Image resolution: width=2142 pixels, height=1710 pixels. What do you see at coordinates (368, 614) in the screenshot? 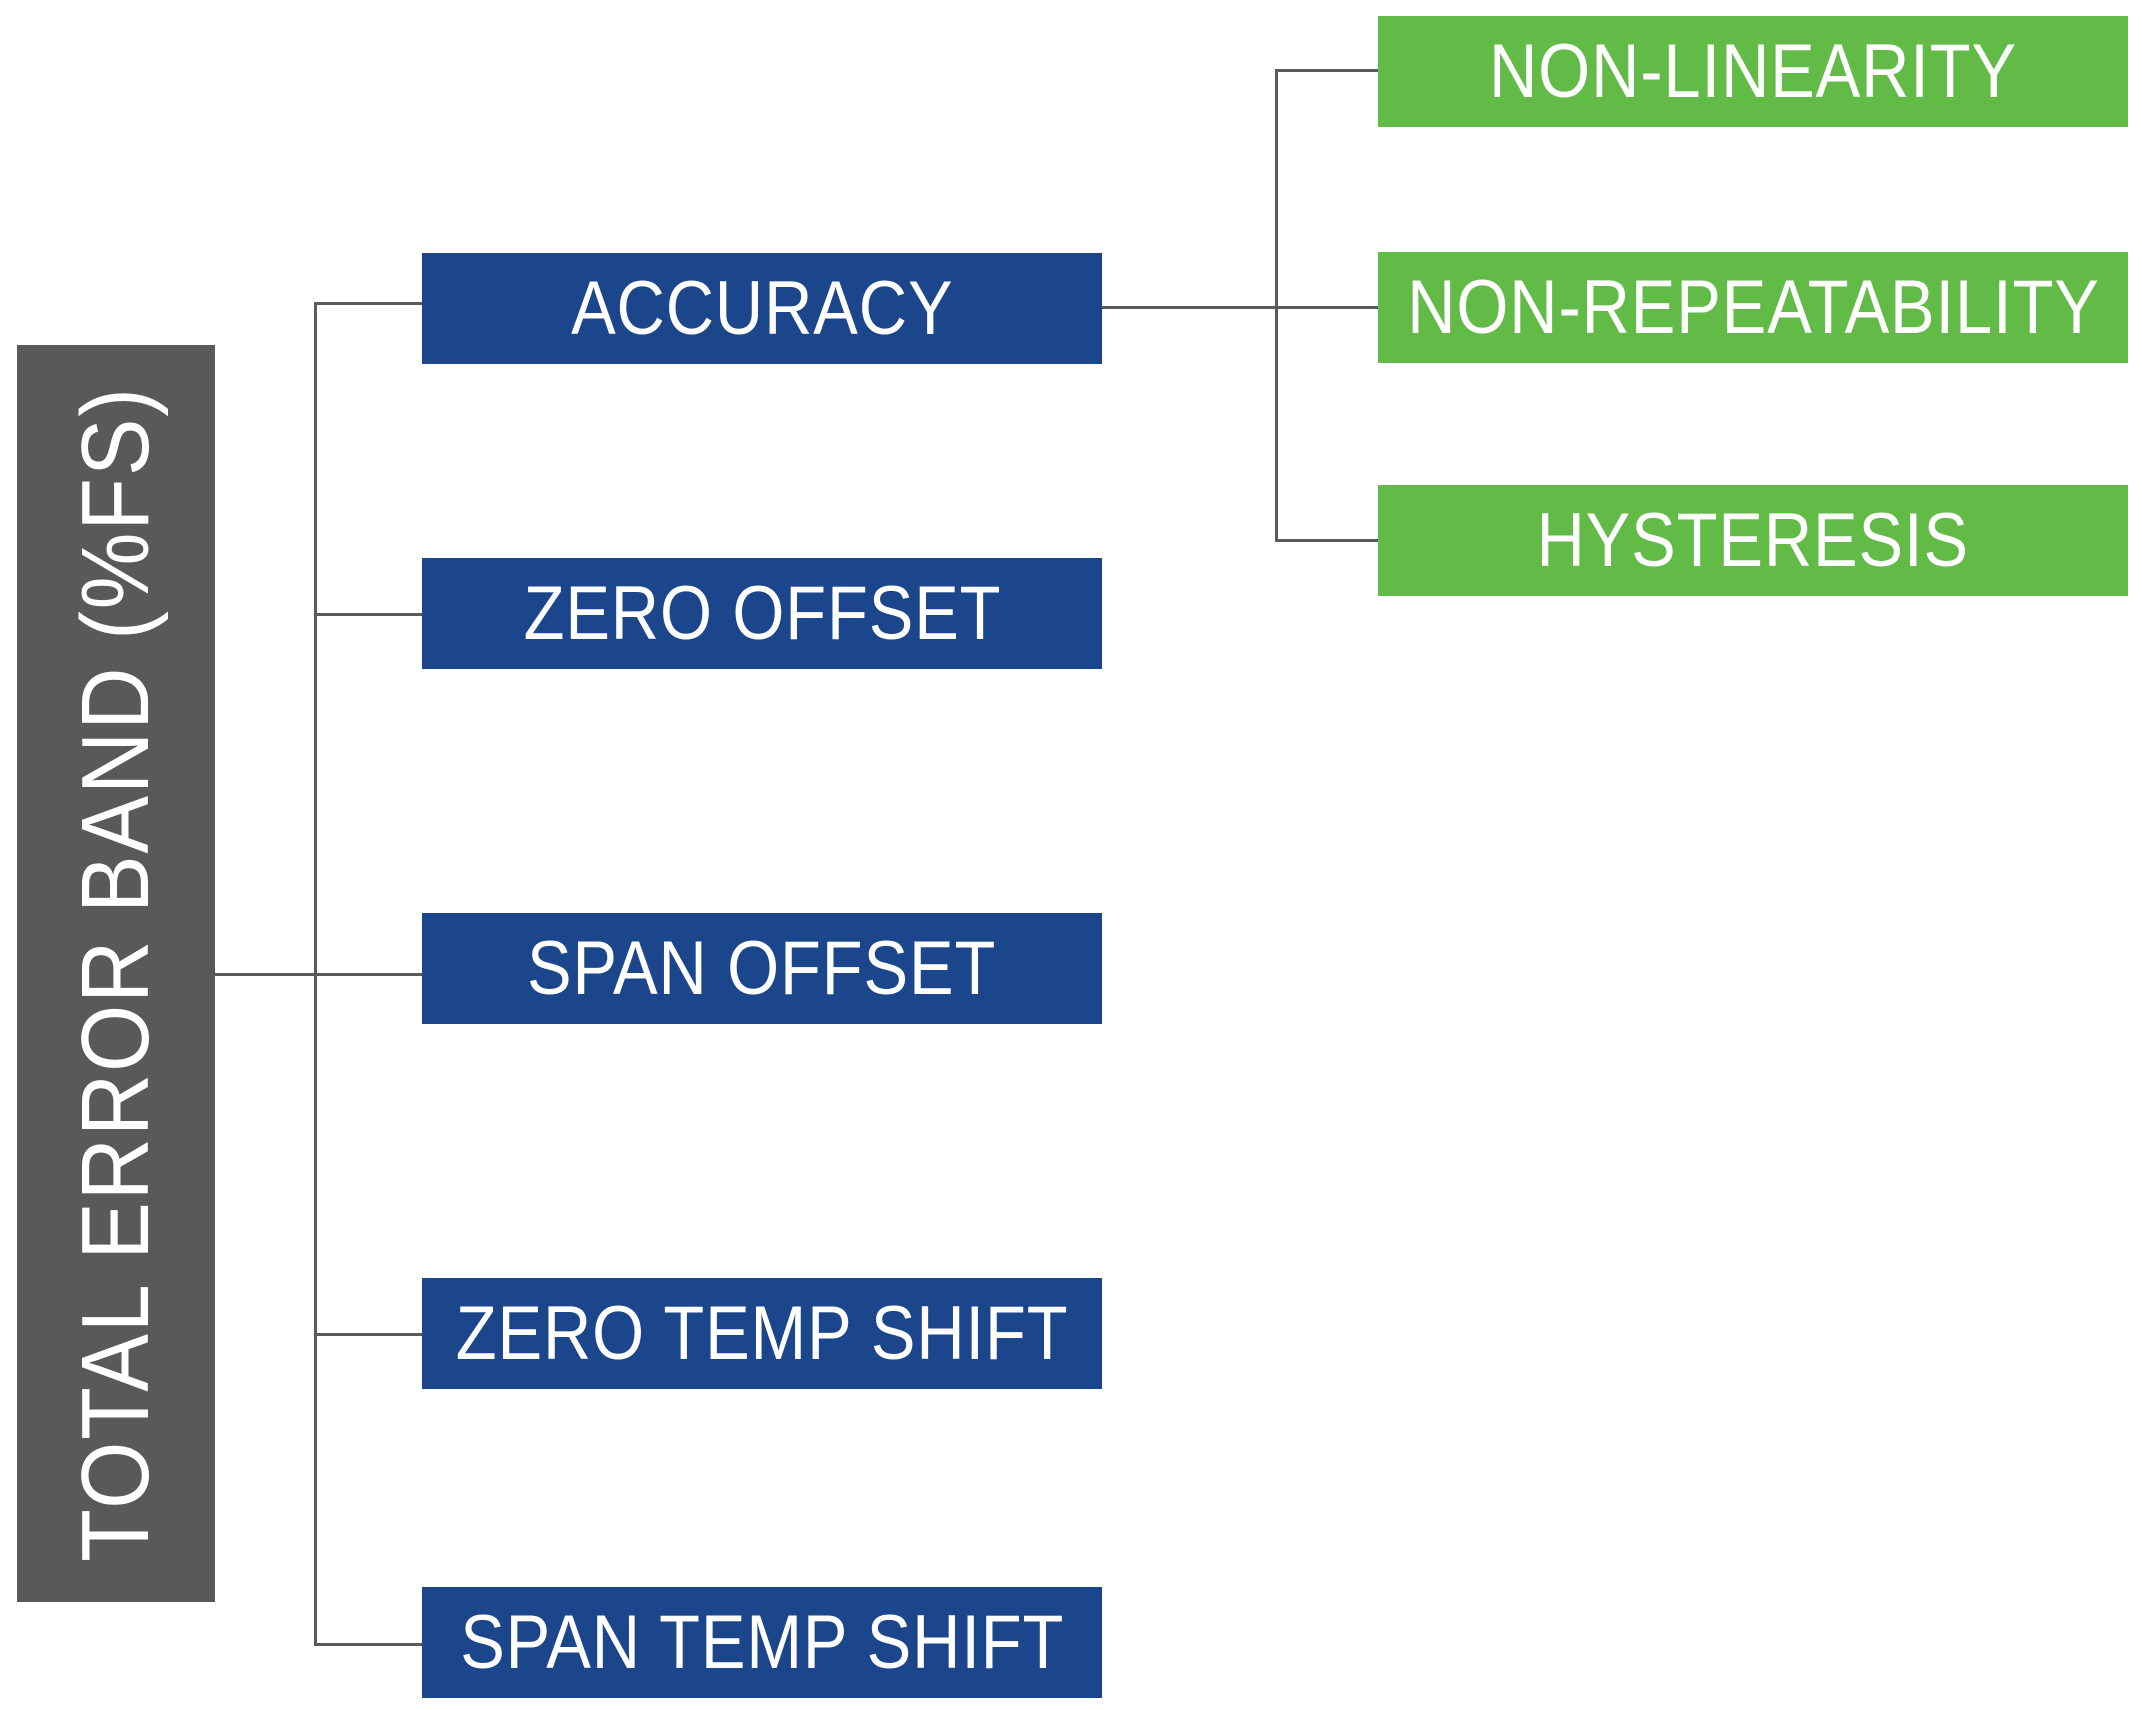
I see `connector-trunk-to-zero-offset` at bounding box center [368, 614].